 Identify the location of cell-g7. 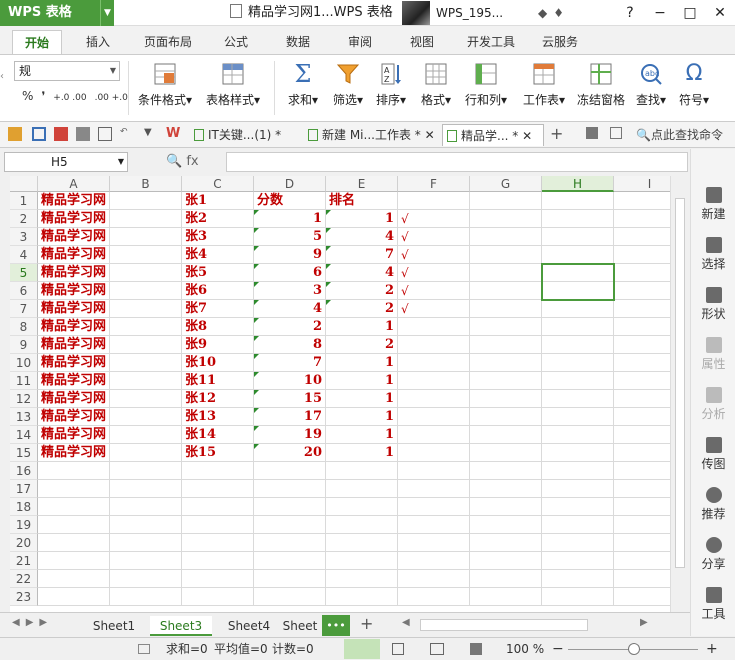
(506, 309).